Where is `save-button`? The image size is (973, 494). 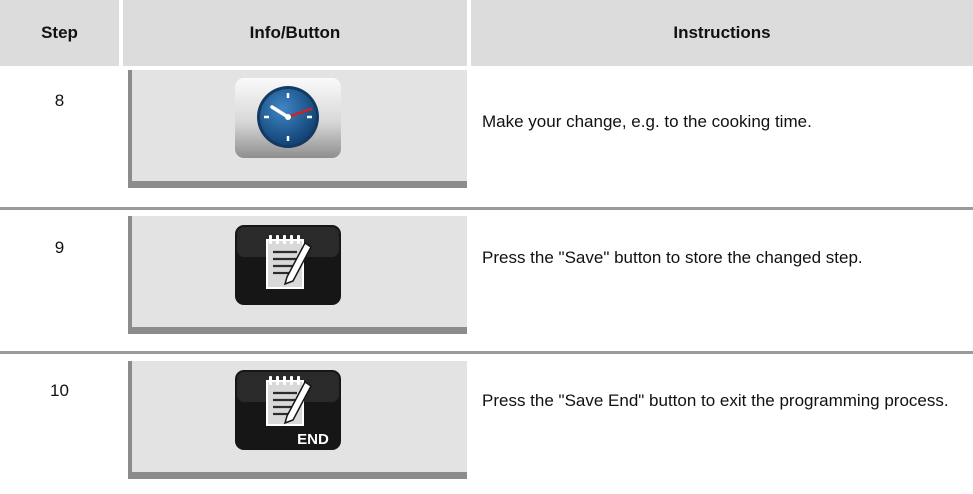 save-button is located at coordinates (288, 265).